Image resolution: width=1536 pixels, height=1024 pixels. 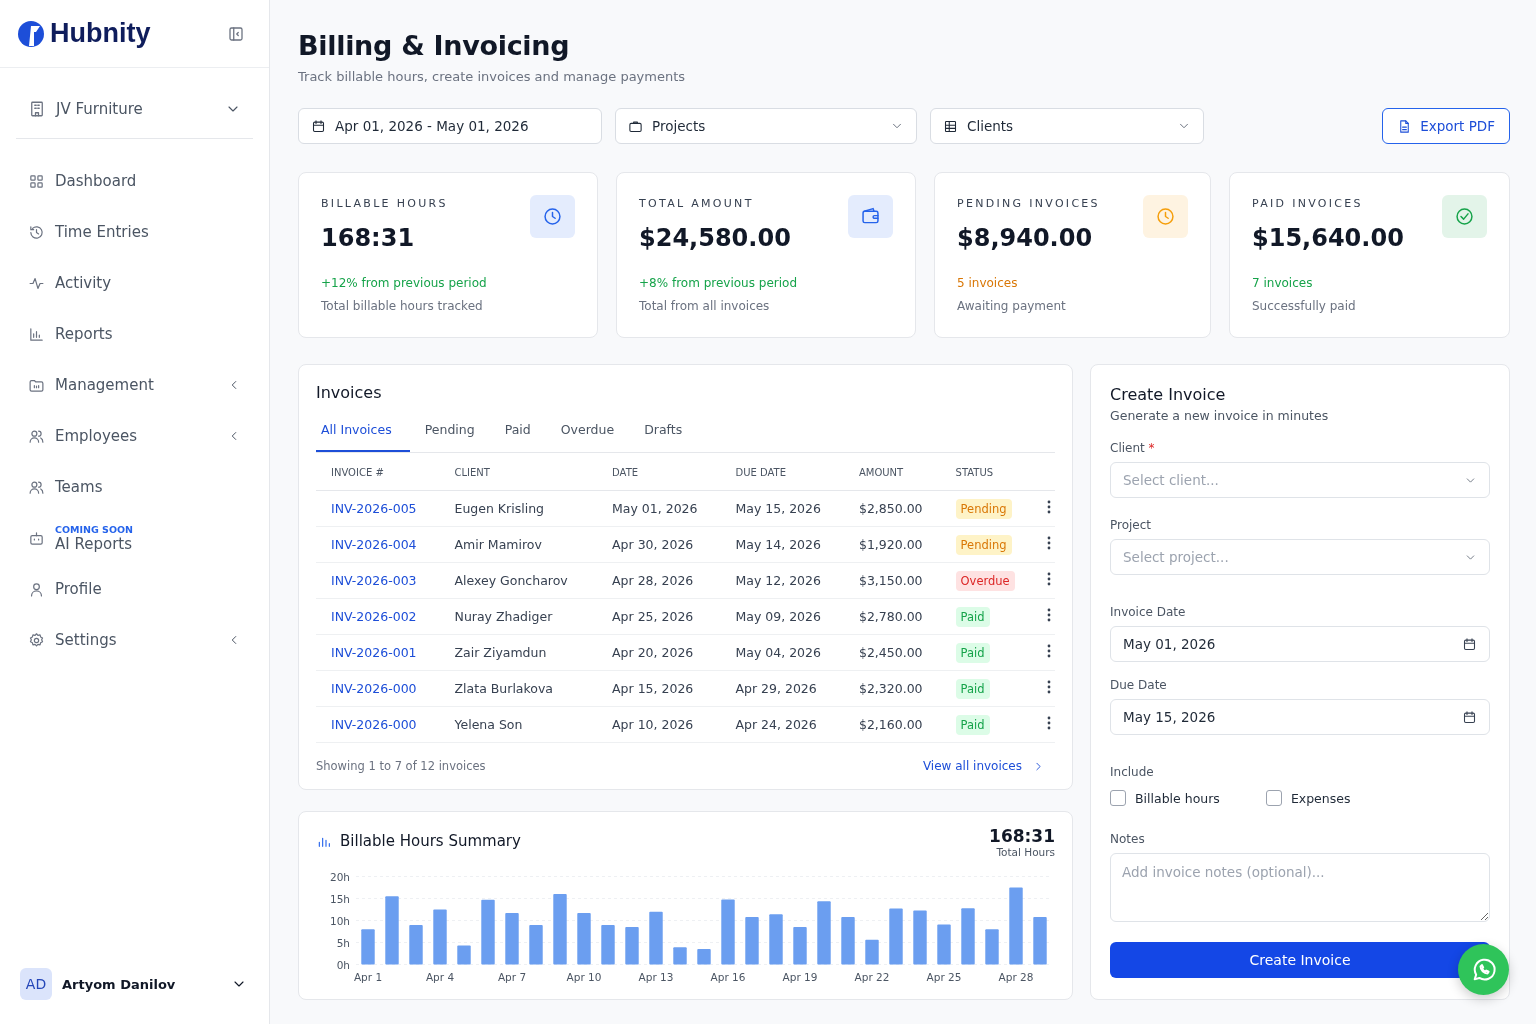 What do you see at coordinates (374, 544) in the screenshot?
I see `invoice-link: INV-2026-004` at bounding box center [374, 544].